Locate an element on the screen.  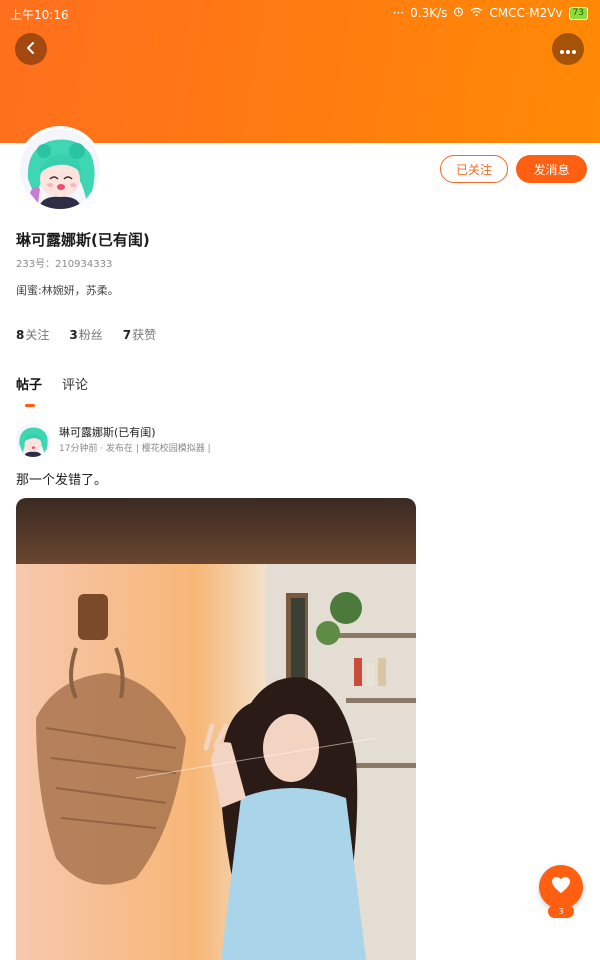
stat-followers-count: 3 is located at coordinates (73, 335).